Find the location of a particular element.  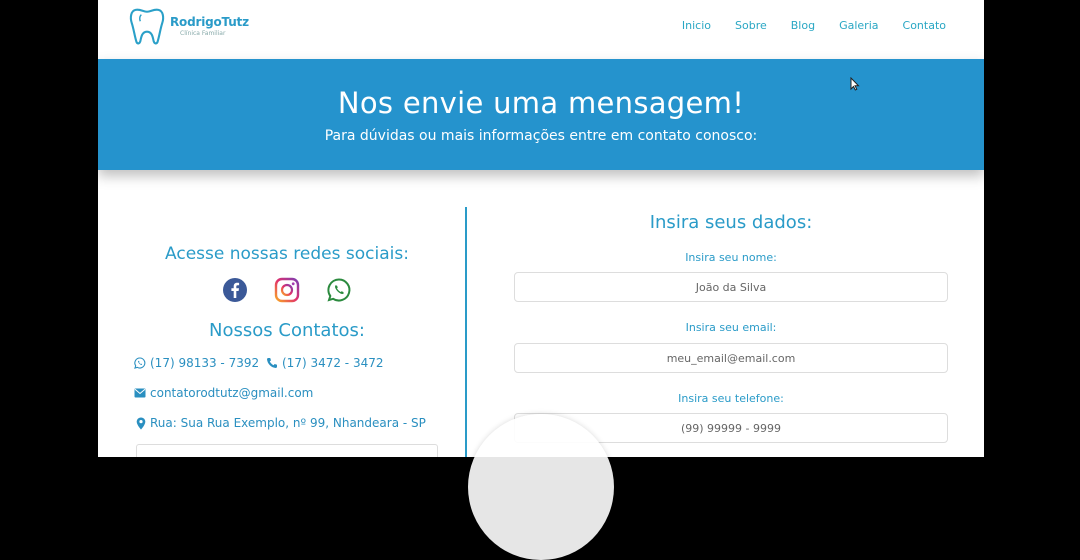

tooth-logo-icon is located at coordinates (147, 26).